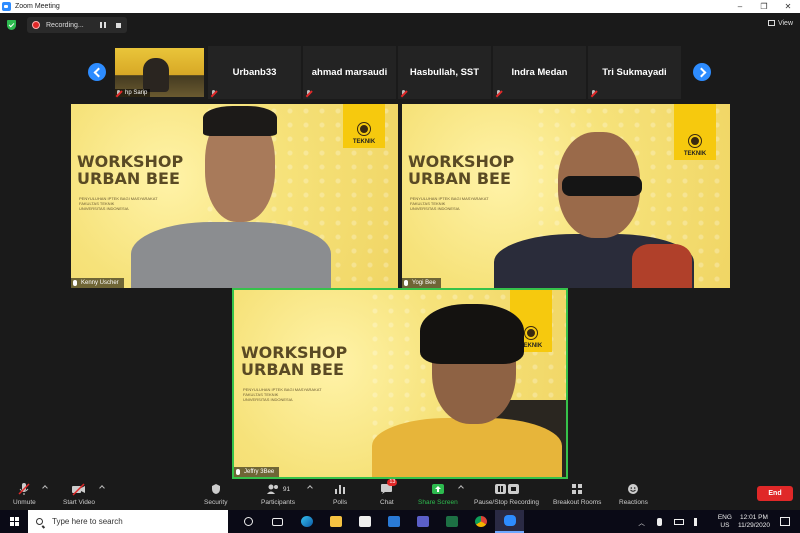 The height and width of the screenshot is (533, 800). Describe the element at coordinates (393, 521) in the screenshot. I see `mail-button` at that location.